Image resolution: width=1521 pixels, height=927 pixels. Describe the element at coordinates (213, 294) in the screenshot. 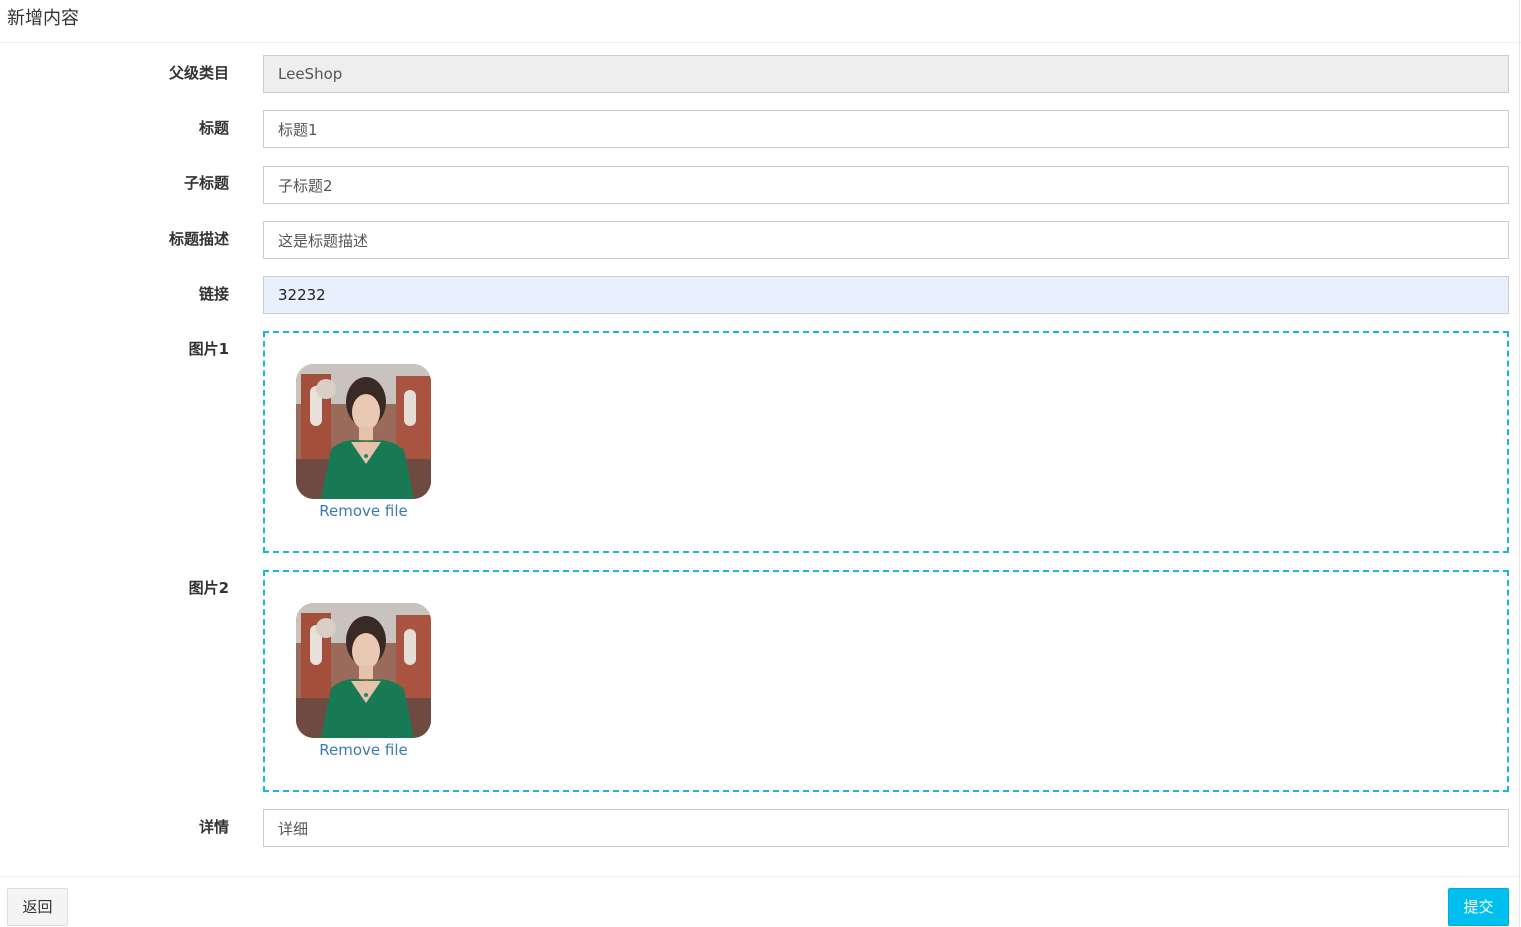

I see `link-label: 链接` at that location.